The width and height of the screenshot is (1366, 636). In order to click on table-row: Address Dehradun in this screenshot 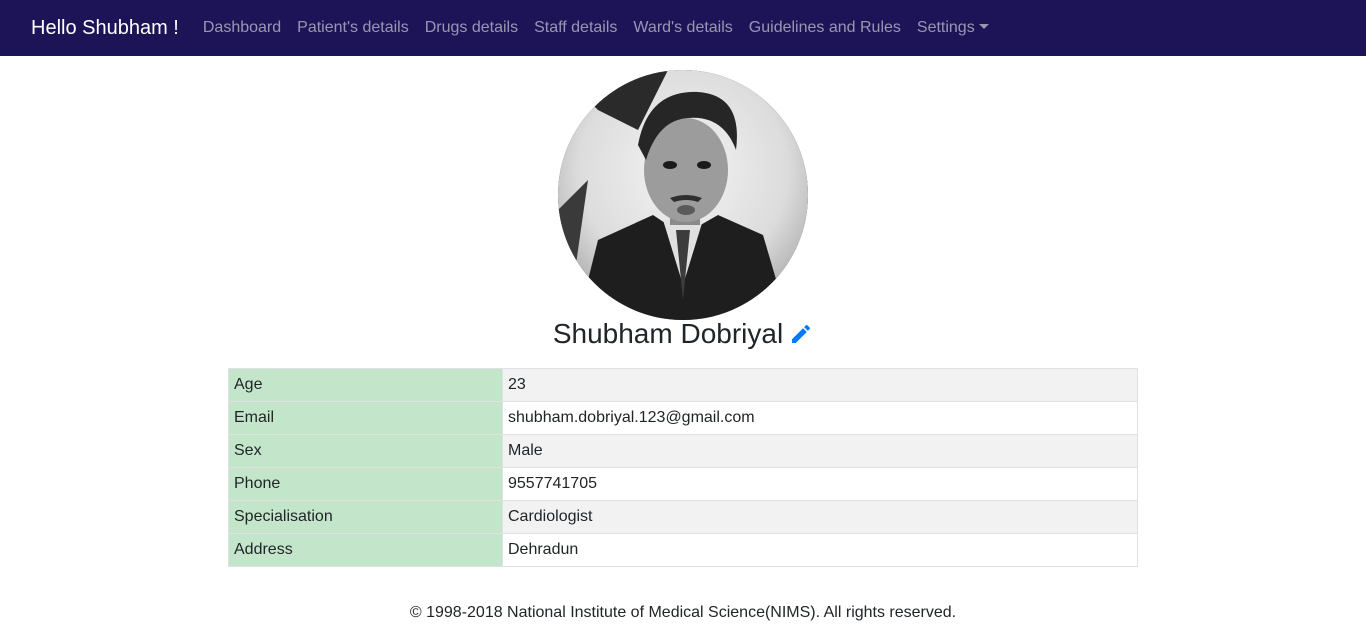, I will do `click(683, 550)`.